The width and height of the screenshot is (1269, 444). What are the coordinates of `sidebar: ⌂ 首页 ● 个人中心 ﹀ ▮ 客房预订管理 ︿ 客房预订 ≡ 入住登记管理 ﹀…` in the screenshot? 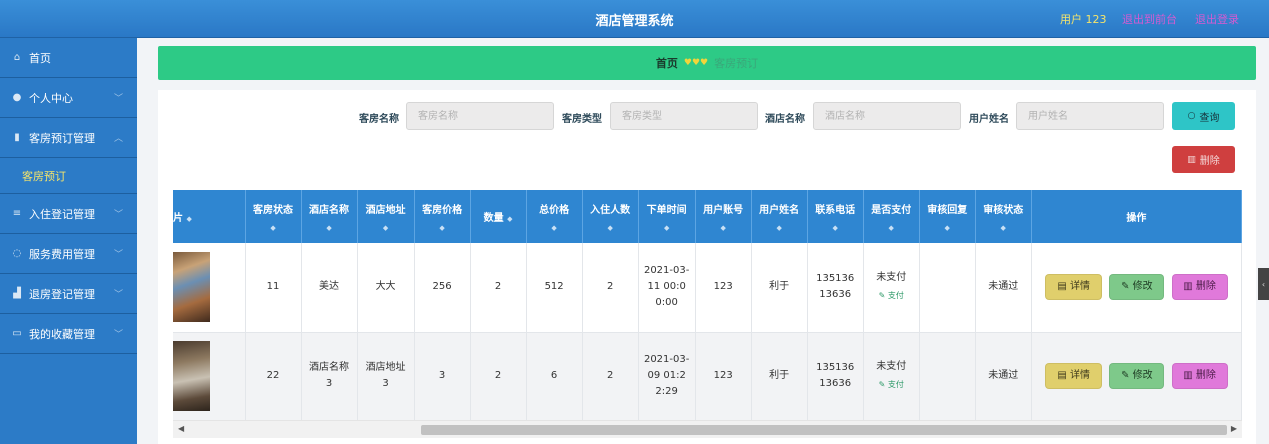 It's located at (68, 241).